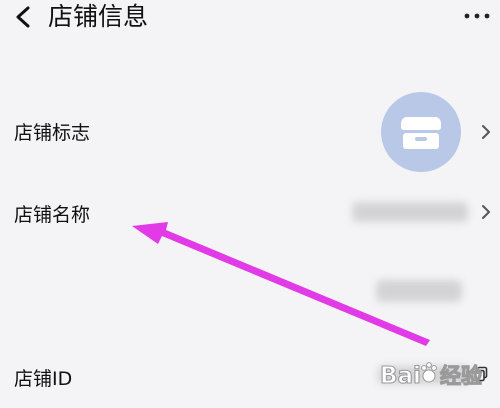 This screenshot has width=500, height=408. Describe the element at coordinates (419, 291) in the screenshot. I see `row-value-blurred` at that location.